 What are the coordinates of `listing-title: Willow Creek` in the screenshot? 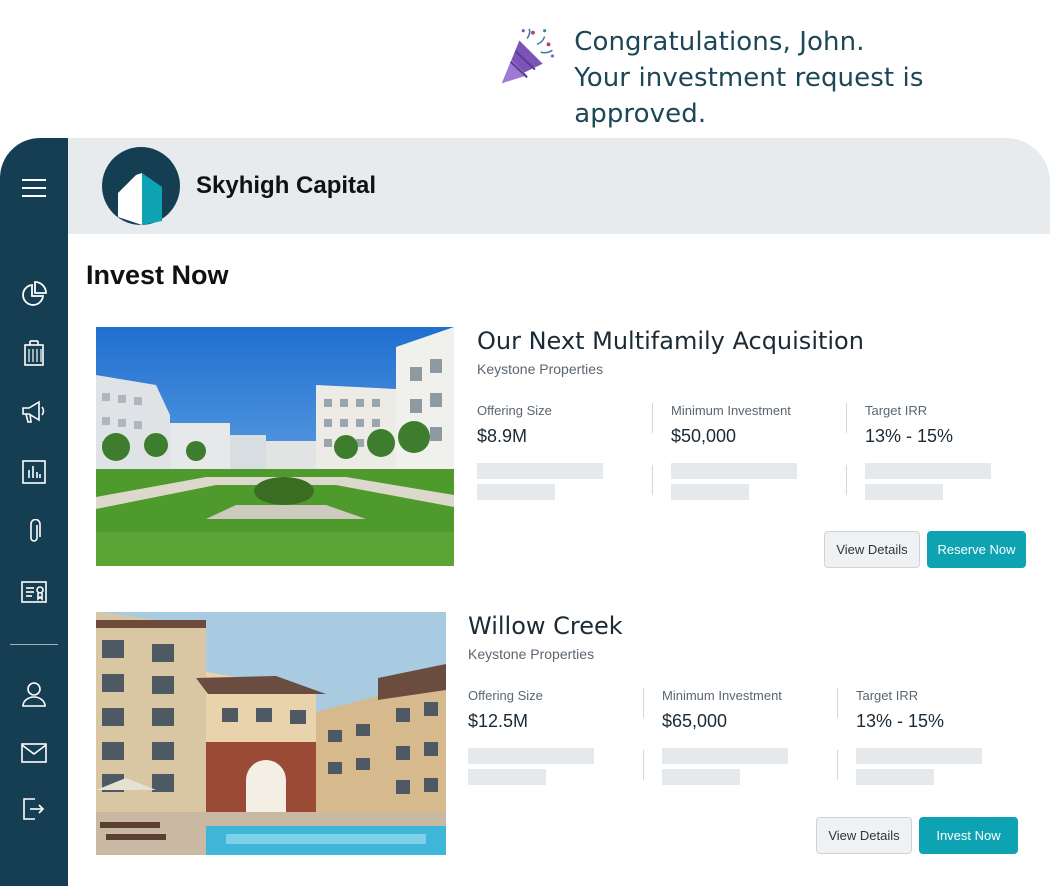 It's located at (545, 626).